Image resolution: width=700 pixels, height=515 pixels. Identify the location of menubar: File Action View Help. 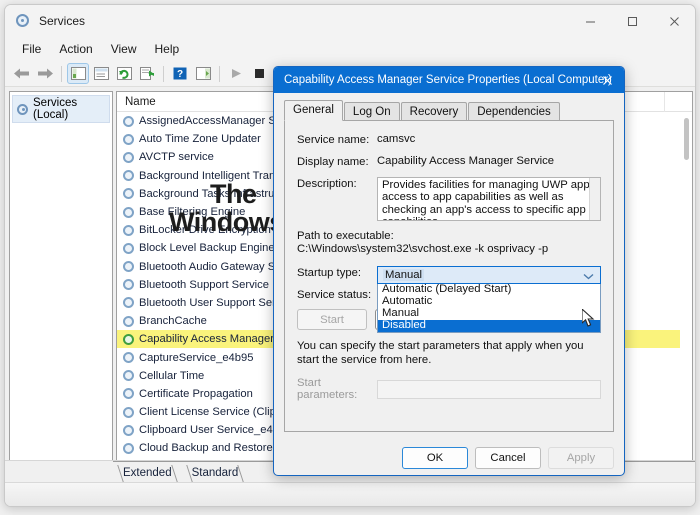
(350, 49).